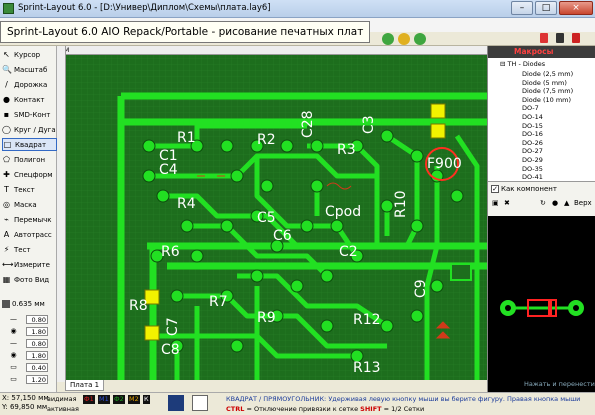  Describe the element at coordinates (176, 403) in the screenshot. I see `board-layer-icon` at that location.